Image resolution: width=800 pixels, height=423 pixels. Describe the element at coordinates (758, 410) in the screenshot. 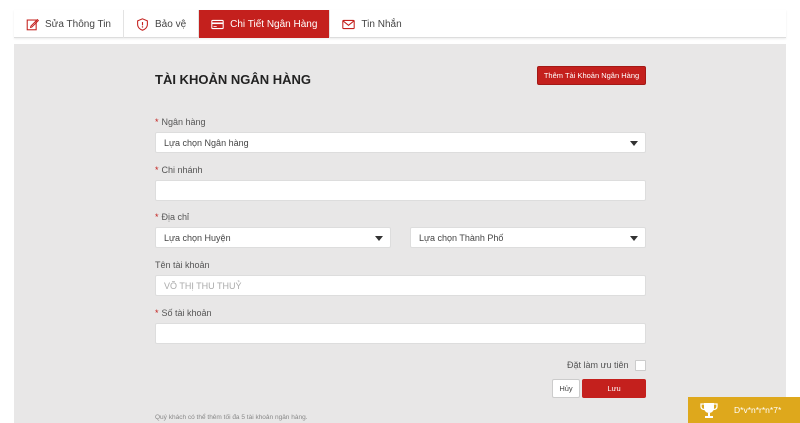

I see `promo-text: D*v*n*r*n*7*` at that location.